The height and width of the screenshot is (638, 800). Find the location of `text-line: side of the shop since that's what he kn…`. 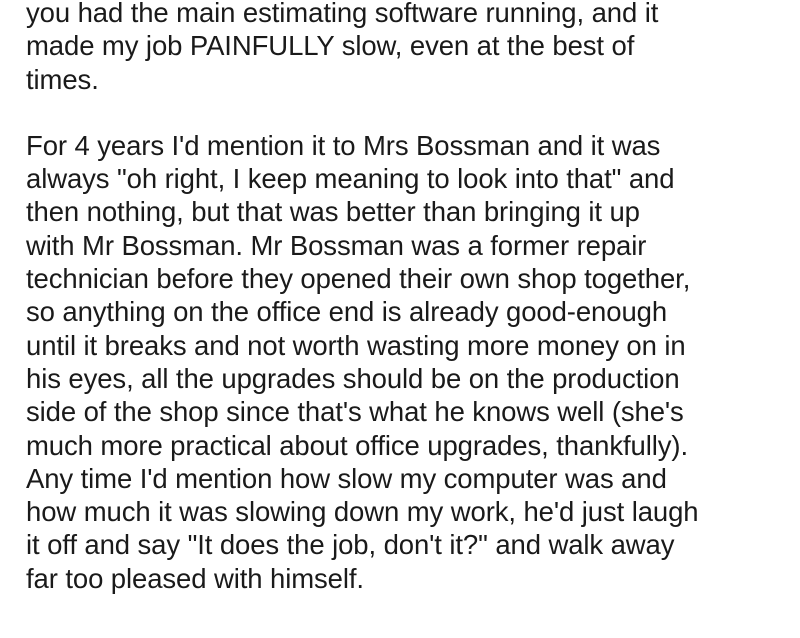

text-line: side of the shop since that's what he kn… is located at coordinates (355, 412).